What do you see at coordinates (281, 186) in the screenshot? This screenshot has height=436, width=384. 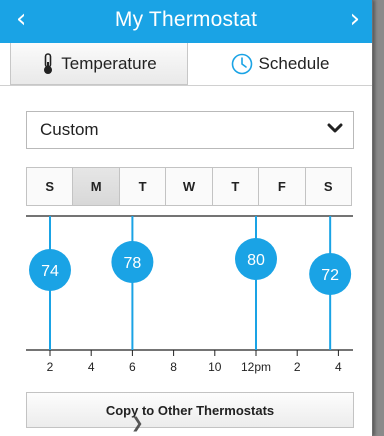 I see `day-button: F` at bounding box center [281, 186].